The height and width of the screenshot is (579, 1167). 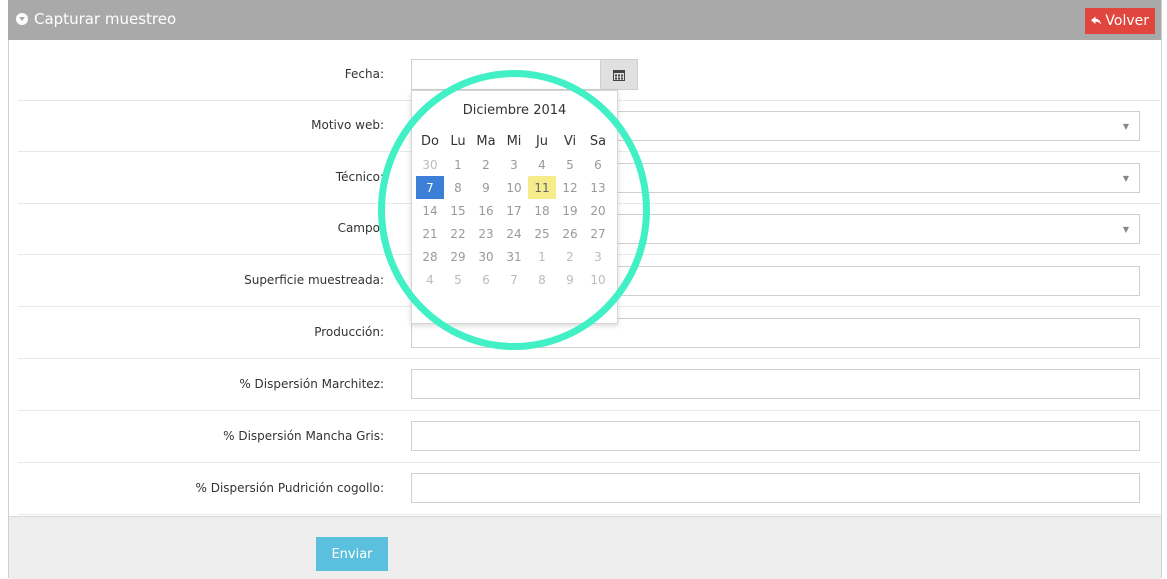 What do you see at coordinates (598, 187) in the screenshot?
I see `datepicker-day: 13` at bounding box center [598, 187].